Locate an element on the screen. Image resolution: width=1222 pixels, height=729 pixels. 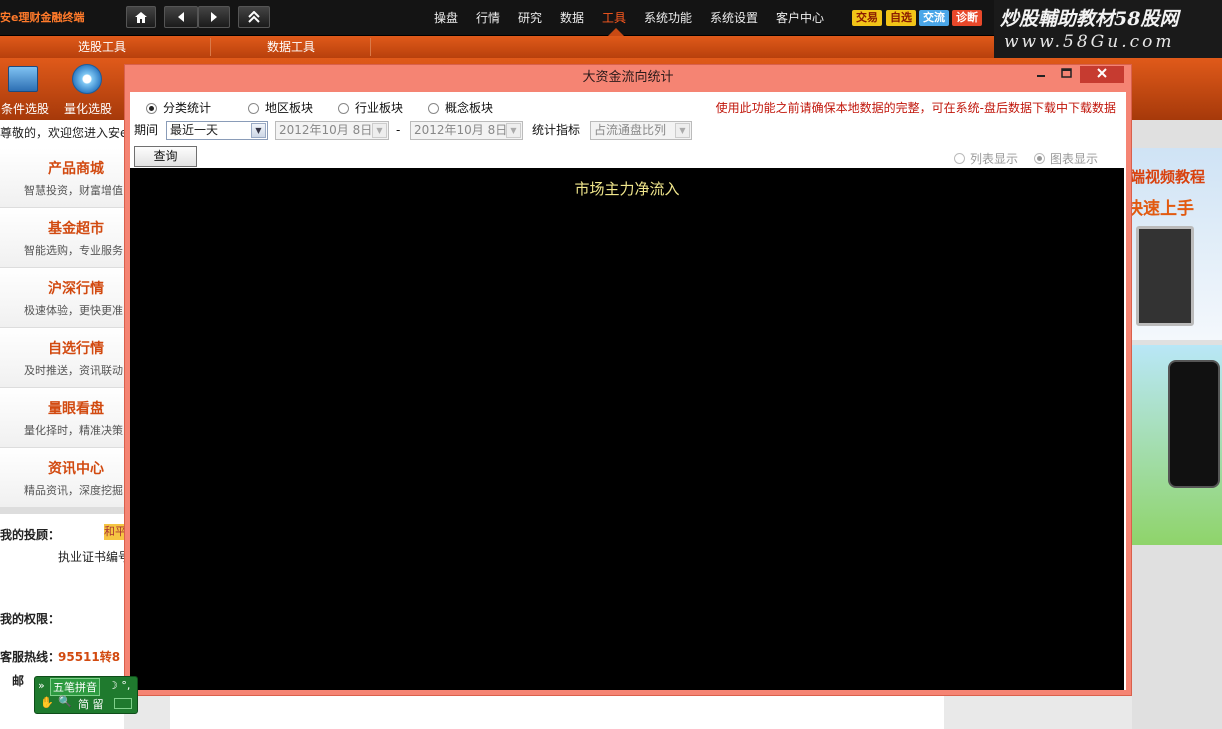
content-area is located at coordinates (557, 712).